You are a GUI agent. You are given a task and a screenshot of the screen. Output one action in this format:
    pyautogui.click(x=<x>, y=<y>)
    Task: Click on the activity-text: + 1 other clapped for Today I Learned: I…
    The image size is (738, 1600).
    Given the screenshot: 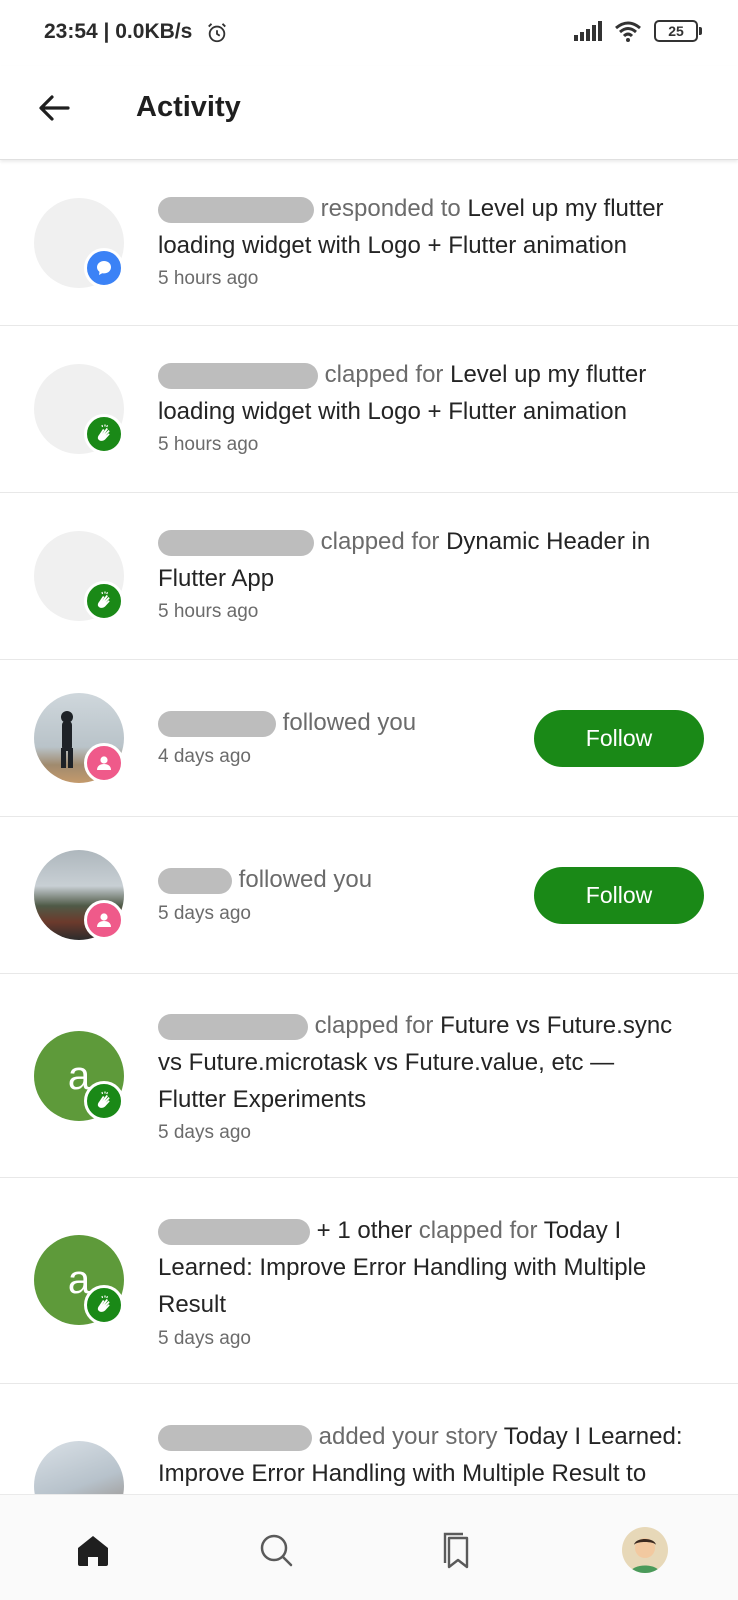 What is the action you would take?
    pyautogui.click(x=433, y=1267)
    